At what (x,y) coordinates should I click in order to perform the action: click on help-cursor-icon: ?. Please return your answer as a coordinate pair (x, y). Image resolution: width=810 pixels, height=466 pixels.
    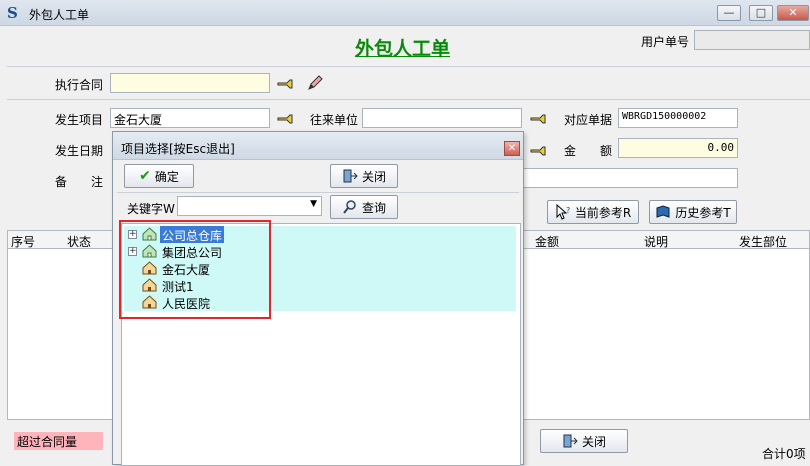
    Looking at the image, I should click on (563, 212).